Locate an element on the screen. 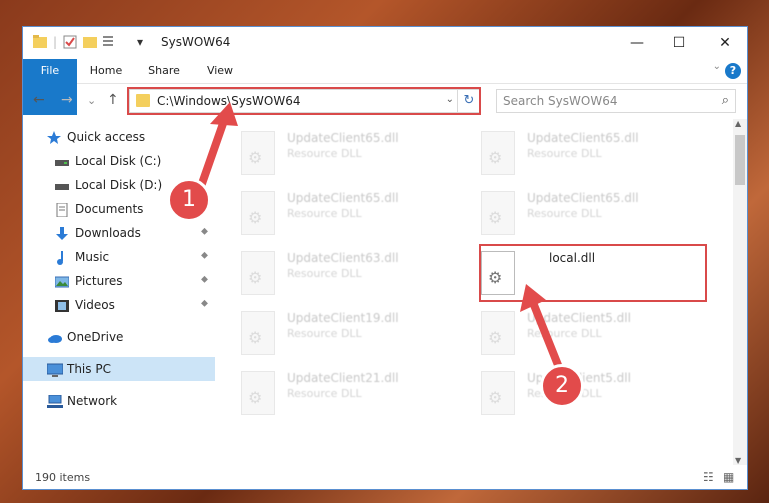  pictures-icon is located at coordinates (62, 281).